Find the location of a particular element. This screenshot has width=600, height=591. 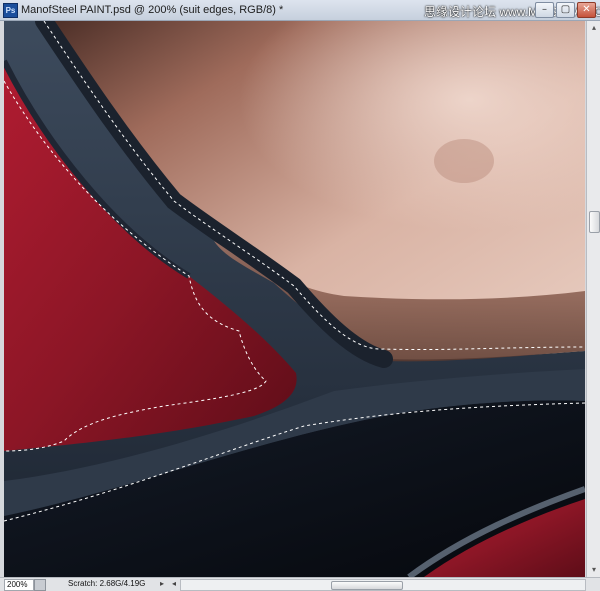

zoom-level-field: 200% is located at coordinates (19, 585).